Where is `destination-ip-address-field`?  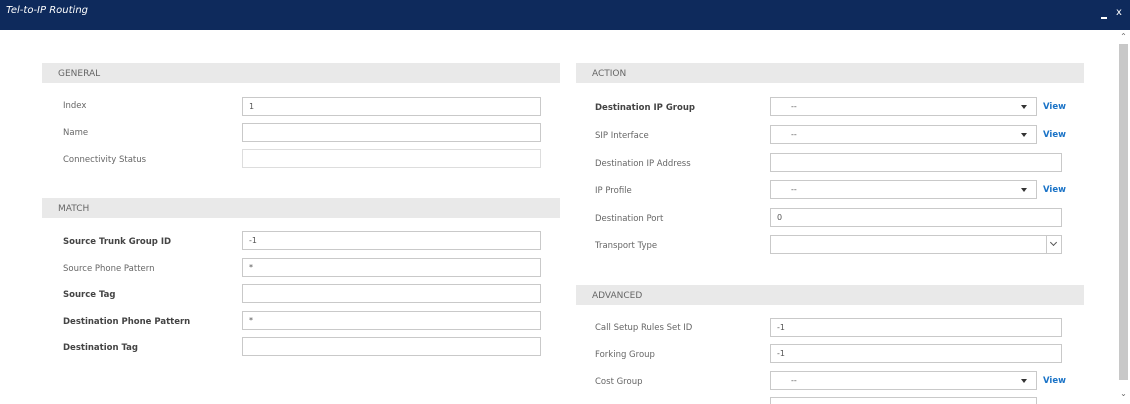
destination-ip-address-field is located at coordinates (916, 162).